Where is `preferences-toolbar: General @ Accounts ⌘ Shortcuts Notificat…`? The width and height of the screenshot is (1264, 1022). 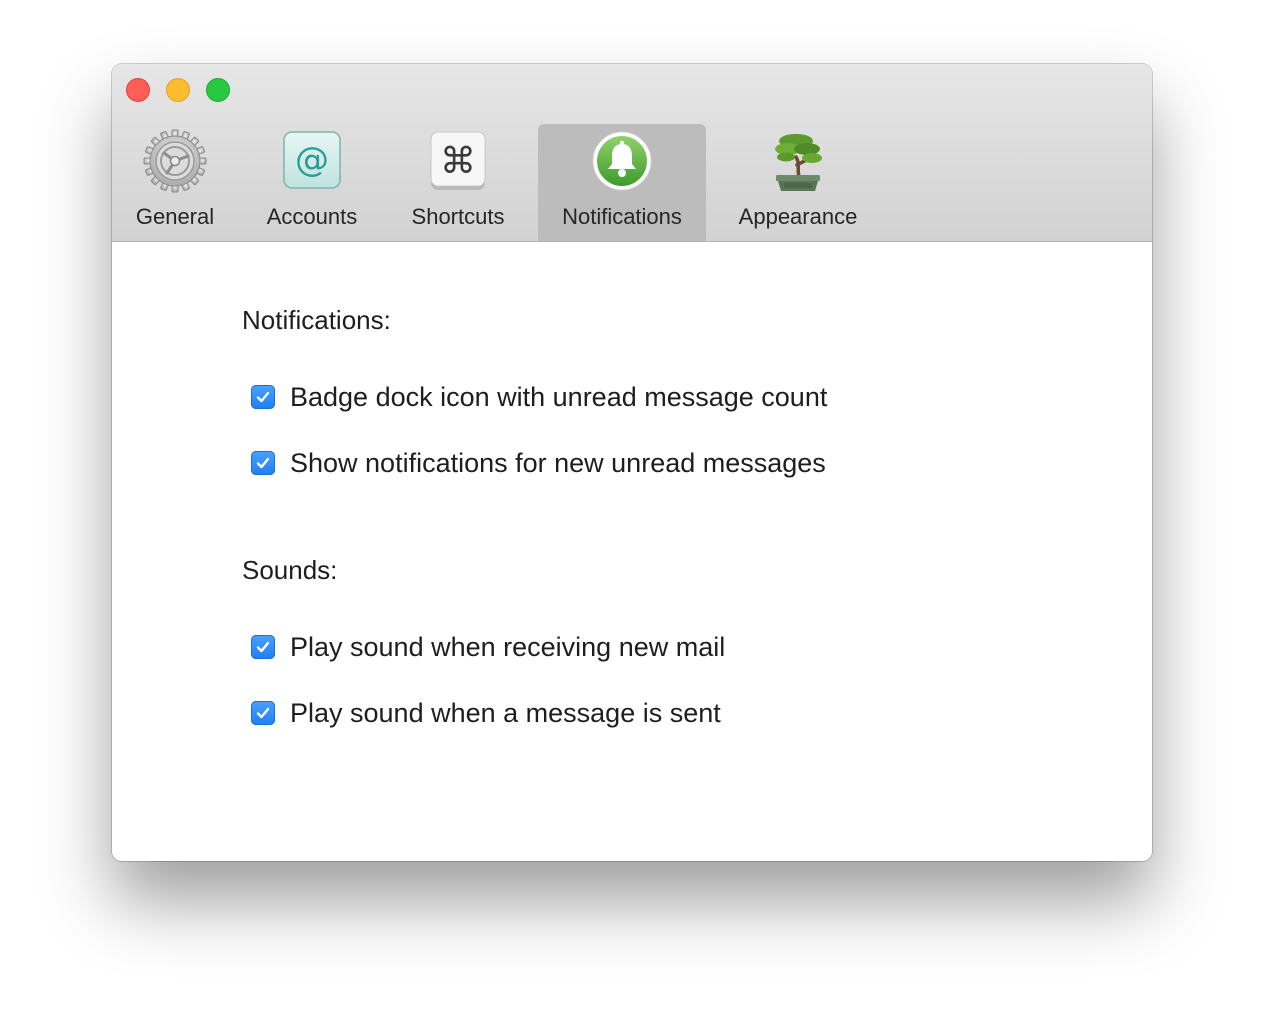 preferences-toolbar: General @ Accounts ⌘ Shortcuts Notificat… is located at coordinates (632, 153).